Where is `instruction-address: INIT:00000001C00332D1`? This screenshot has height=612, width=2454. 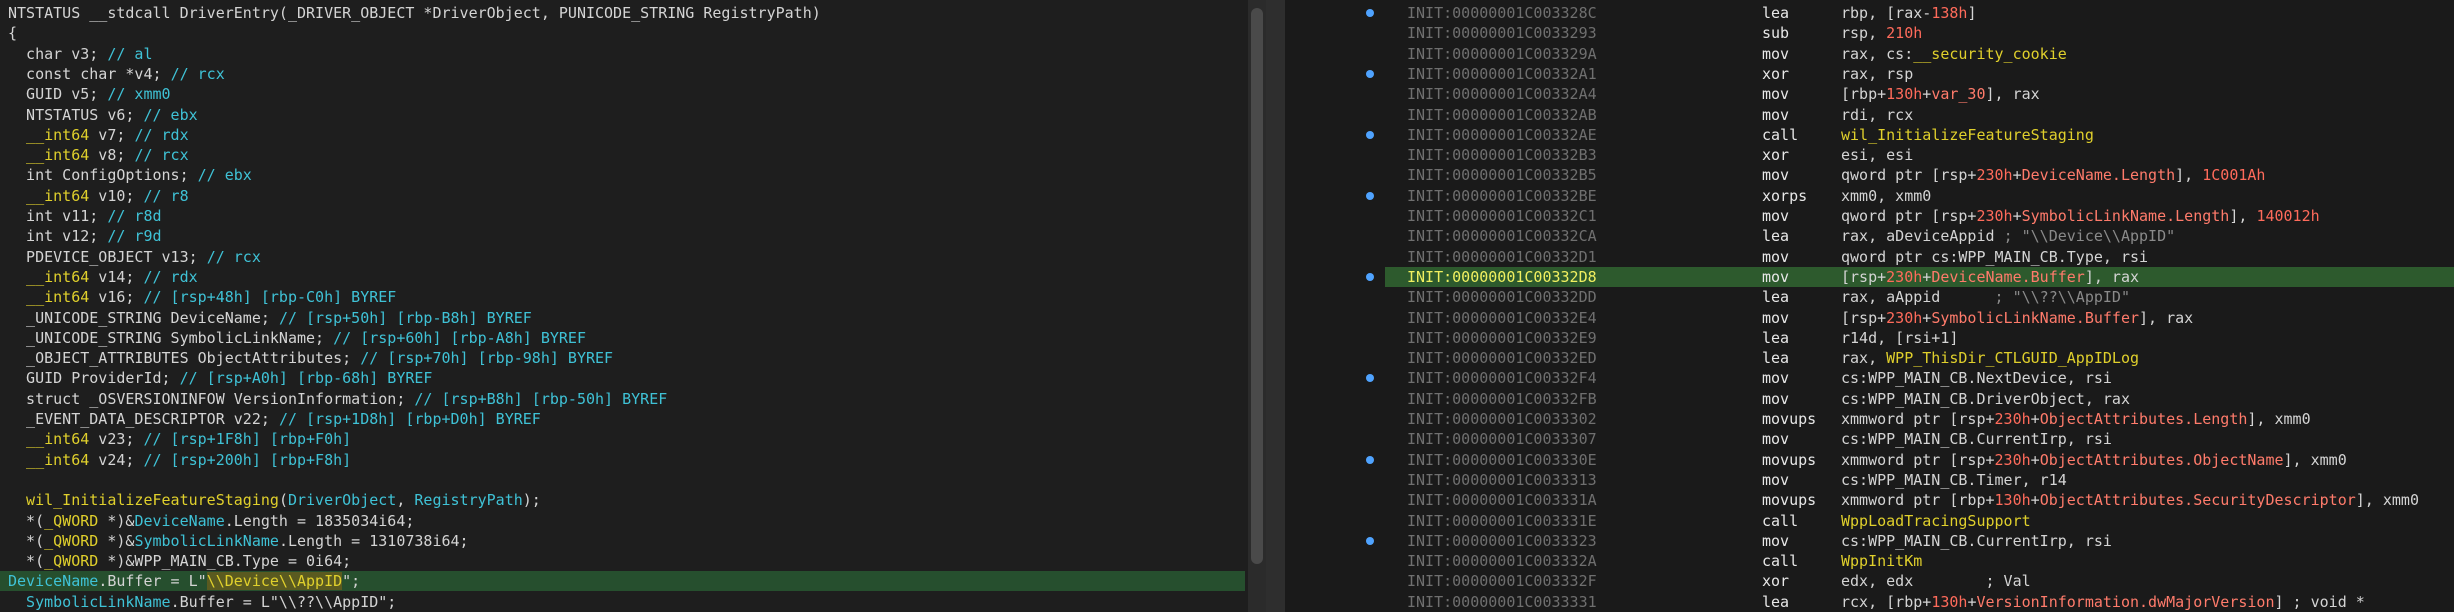
instruction-address: INIT:00000001C00332D1 is located at coordinates (1502, 256).